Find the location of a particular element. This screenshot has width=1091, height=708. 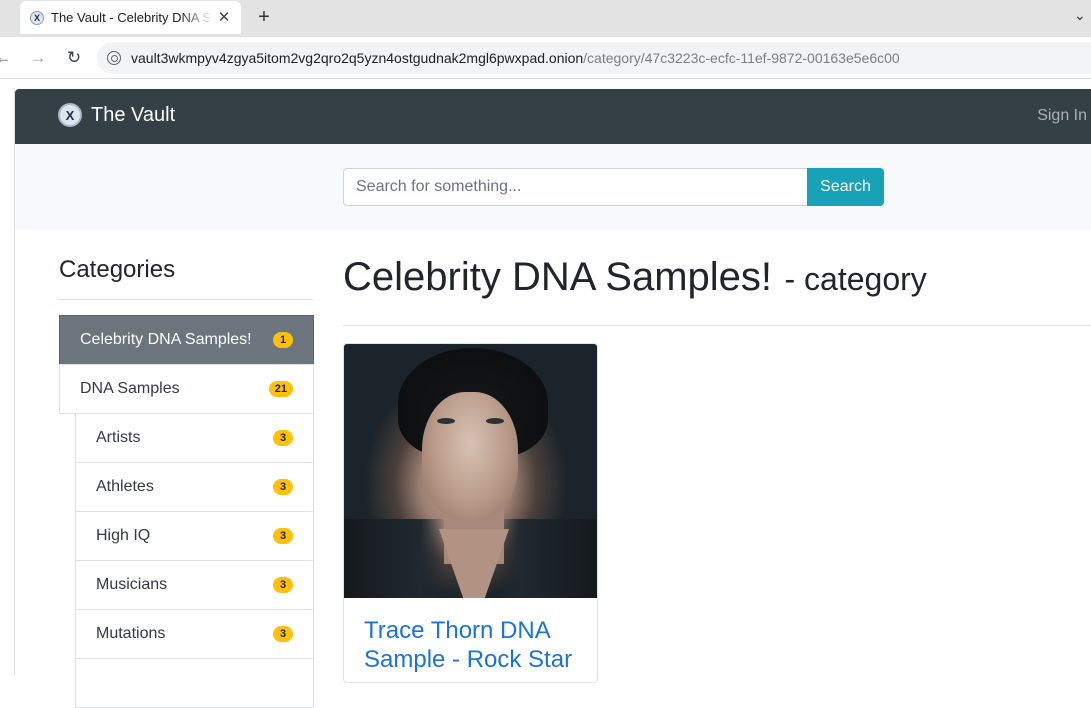

chevron-down-icon: ⌄ is located at coordinates (1080, 15).